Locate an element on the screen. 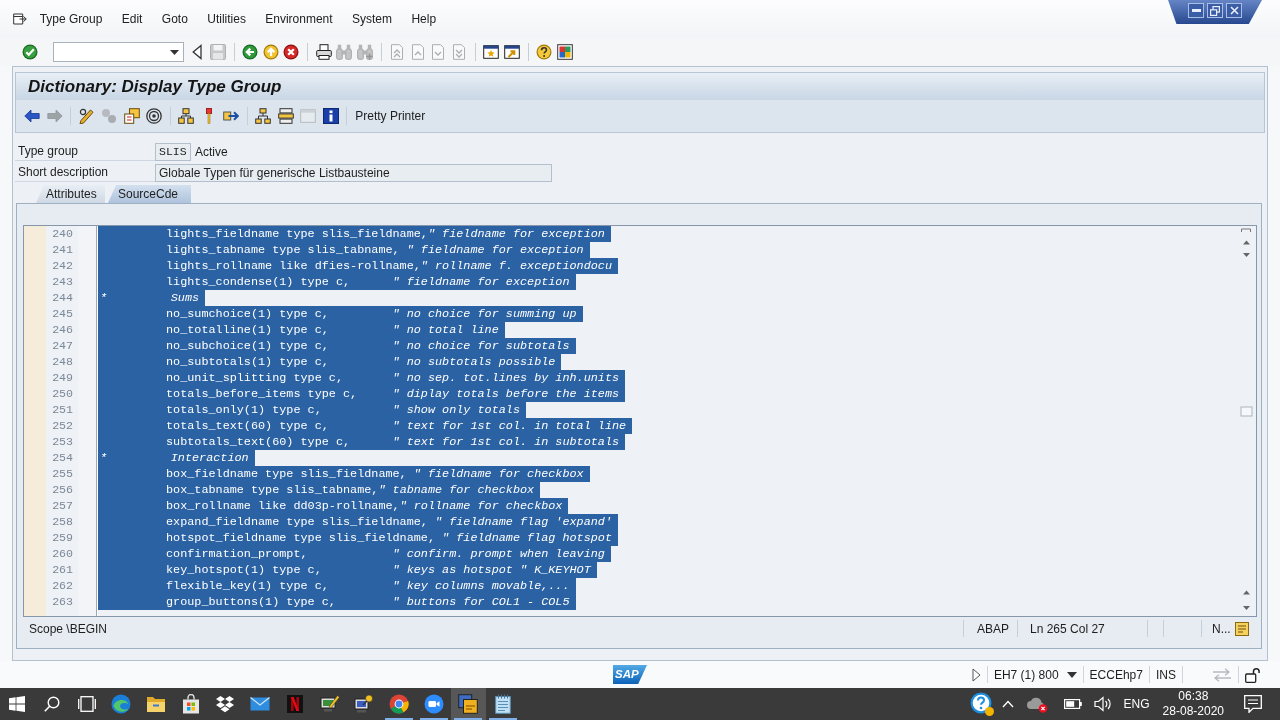  browser-icon is located at coordinates (121, 704).